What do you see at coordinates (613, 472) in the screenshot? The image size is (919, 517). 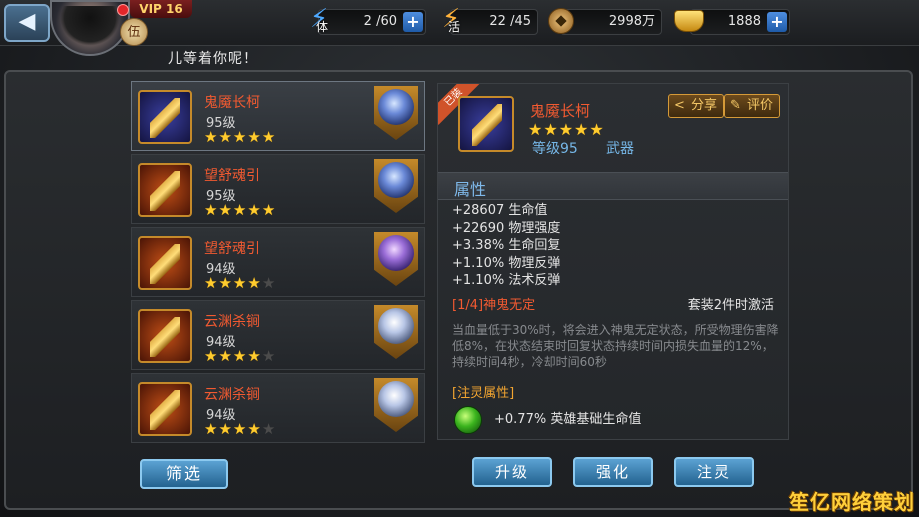 I see `enhance-button: 强化` at bounding box center [613, 472].